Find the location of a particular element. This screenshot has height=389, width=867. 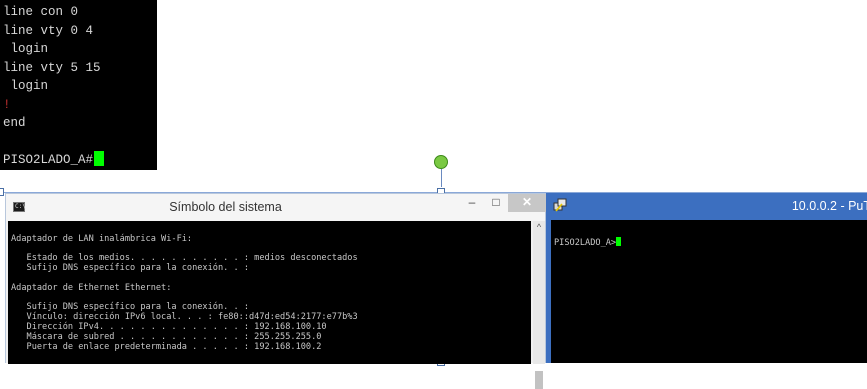

close-button: ✕ is located at coordinates (527, 203).